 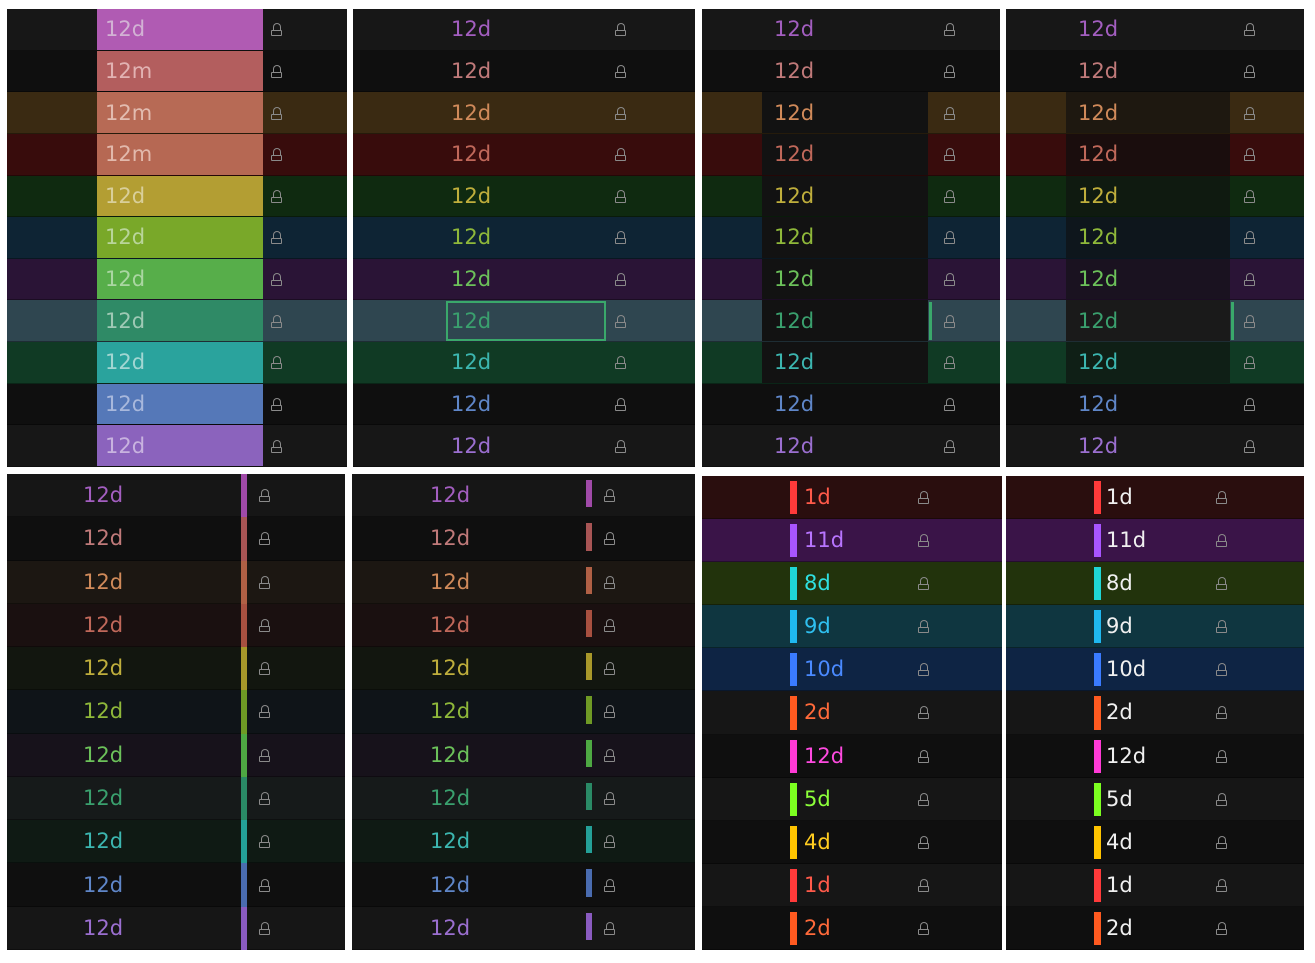 I want to click on track-row: 12m, so click(x=177, y=71).